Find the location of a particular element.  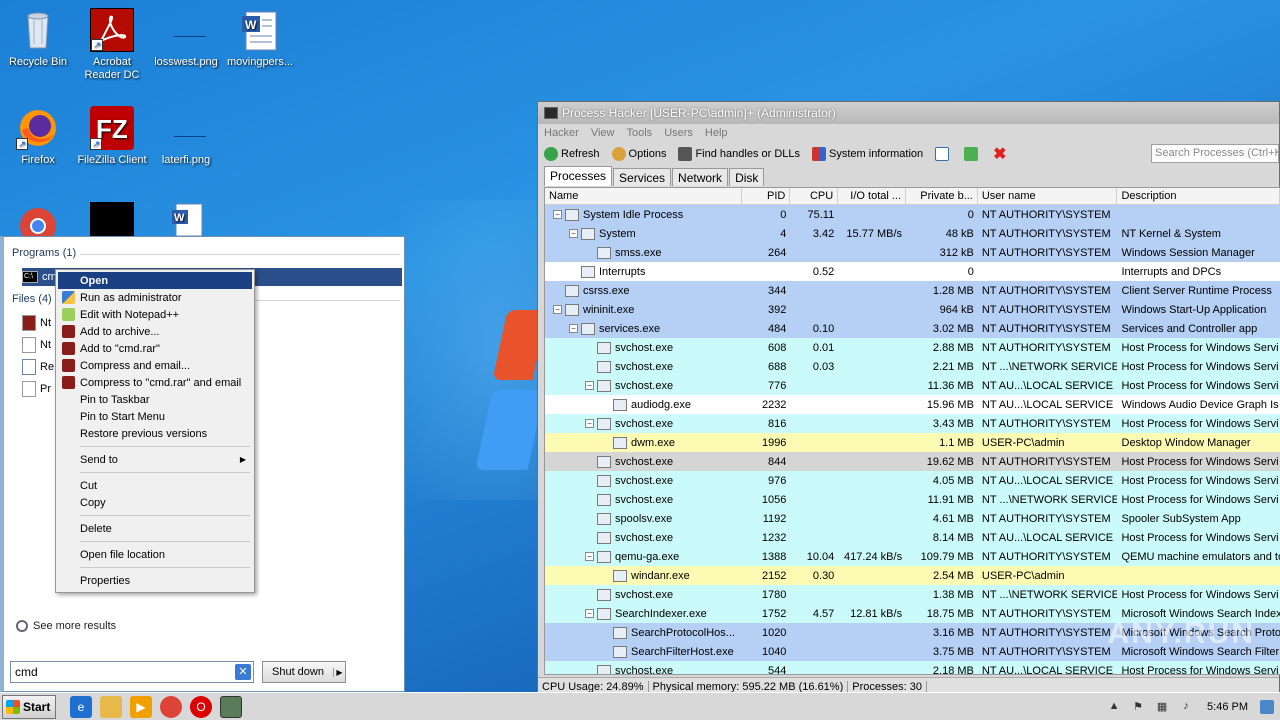

menu-item-pin-start: Pin to Start Menu is located at coordinates (155, 416).